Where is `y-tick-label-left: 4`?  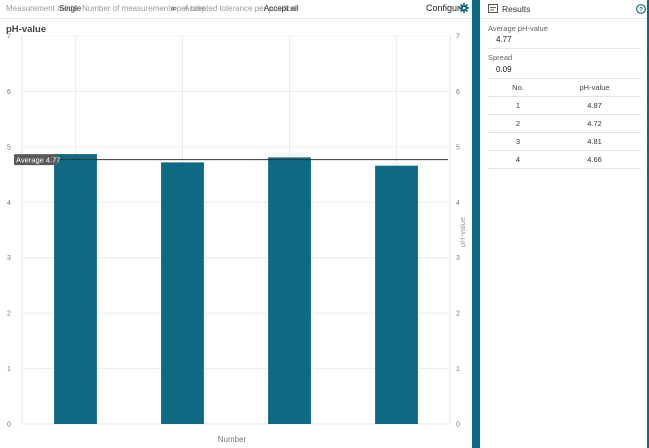 y-tick-label-left: 4 is located at coordinates (9, 203).